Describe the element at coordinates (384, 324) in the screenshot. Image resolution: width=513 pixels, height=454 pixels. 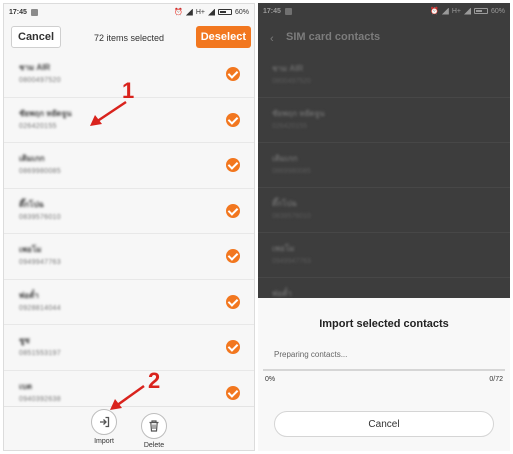
I see `dialog-title: Import selected contacts` at that location.